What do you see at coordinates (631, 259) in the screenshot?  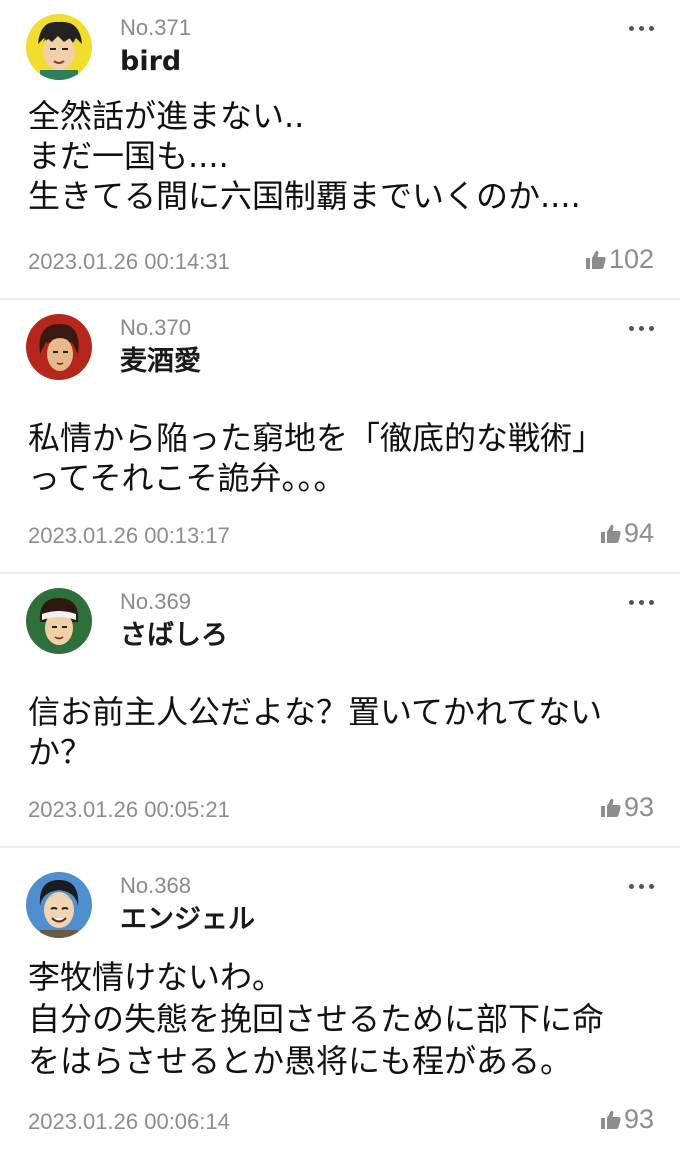 I see `like-count: 102` at bounding box center [631, 259].